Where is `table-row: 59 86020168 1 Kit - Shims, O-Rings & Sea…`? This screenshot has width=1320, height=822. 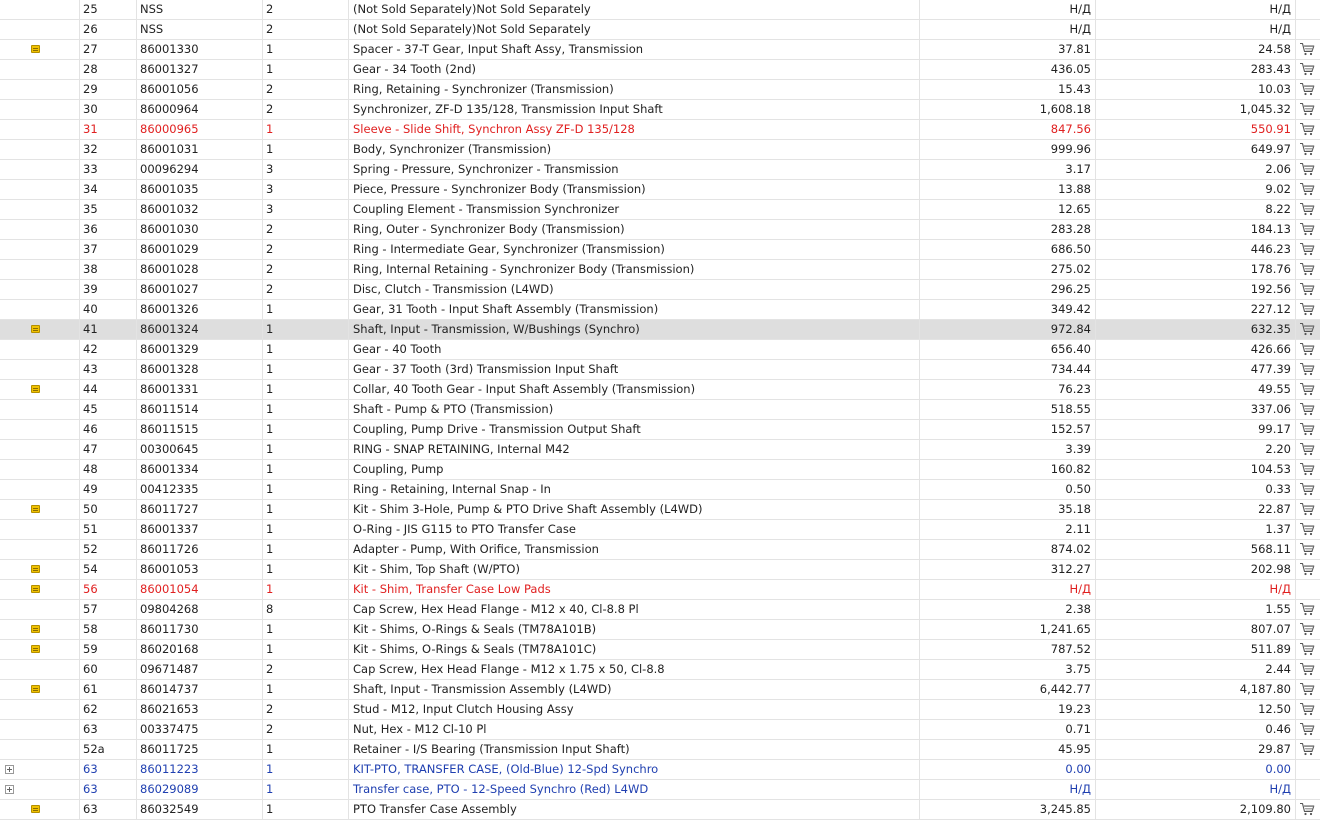 table-row: 59 86020168 1 Kit - Shims, O-Rings & Sea… is located at coordinates (660, 650).